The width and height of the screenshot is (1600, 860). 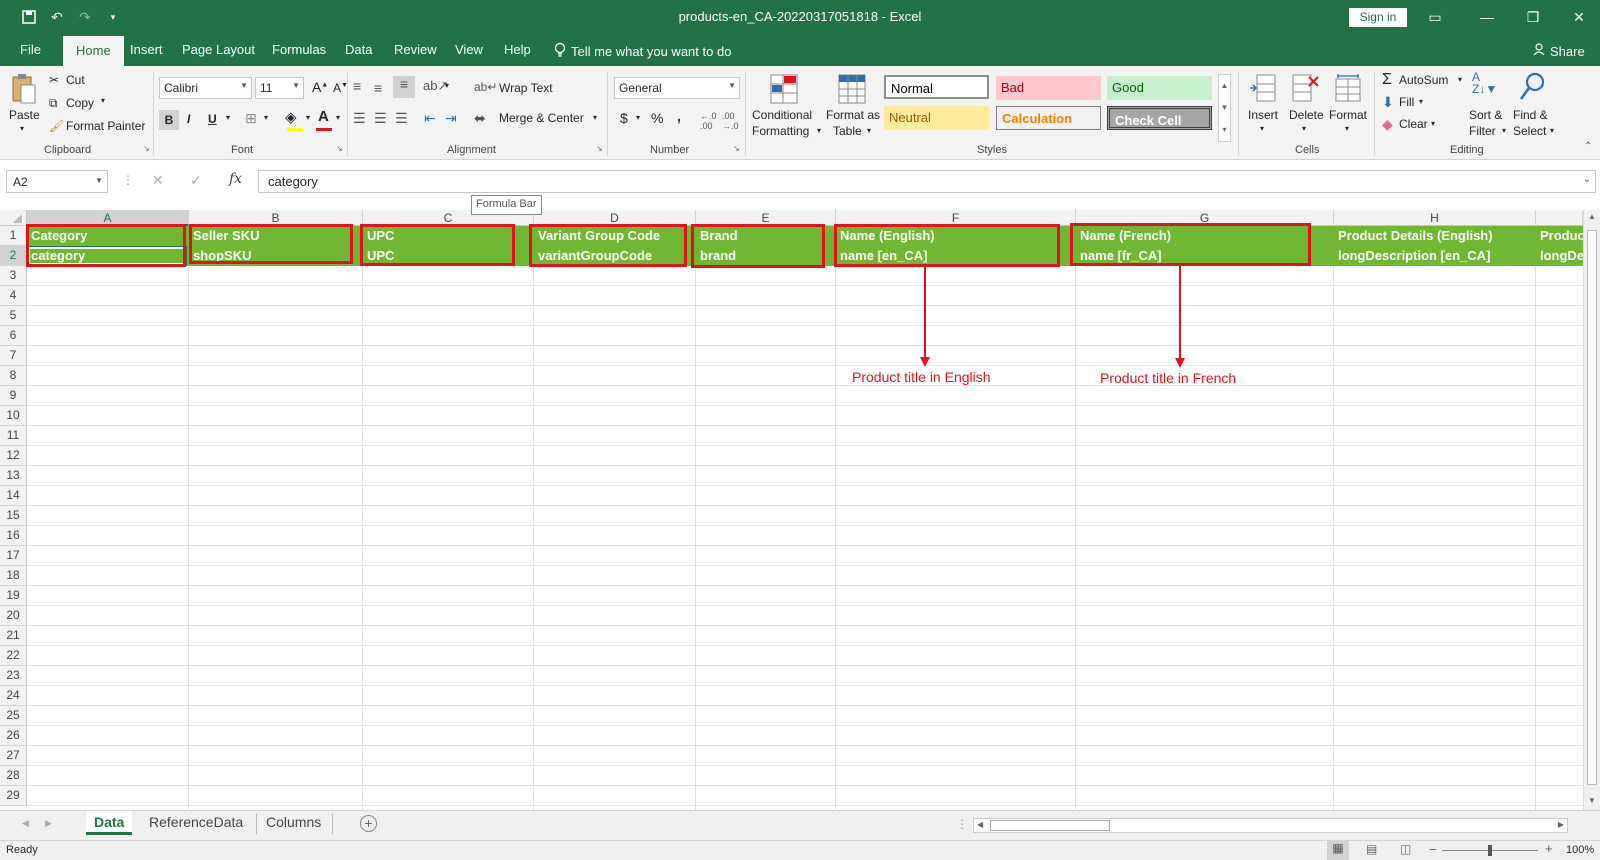 What do you see at coordinates (266, 117) in the screenshot?
I see `borders-dropdown-icon: ▾` at bounding box center [266, 117].